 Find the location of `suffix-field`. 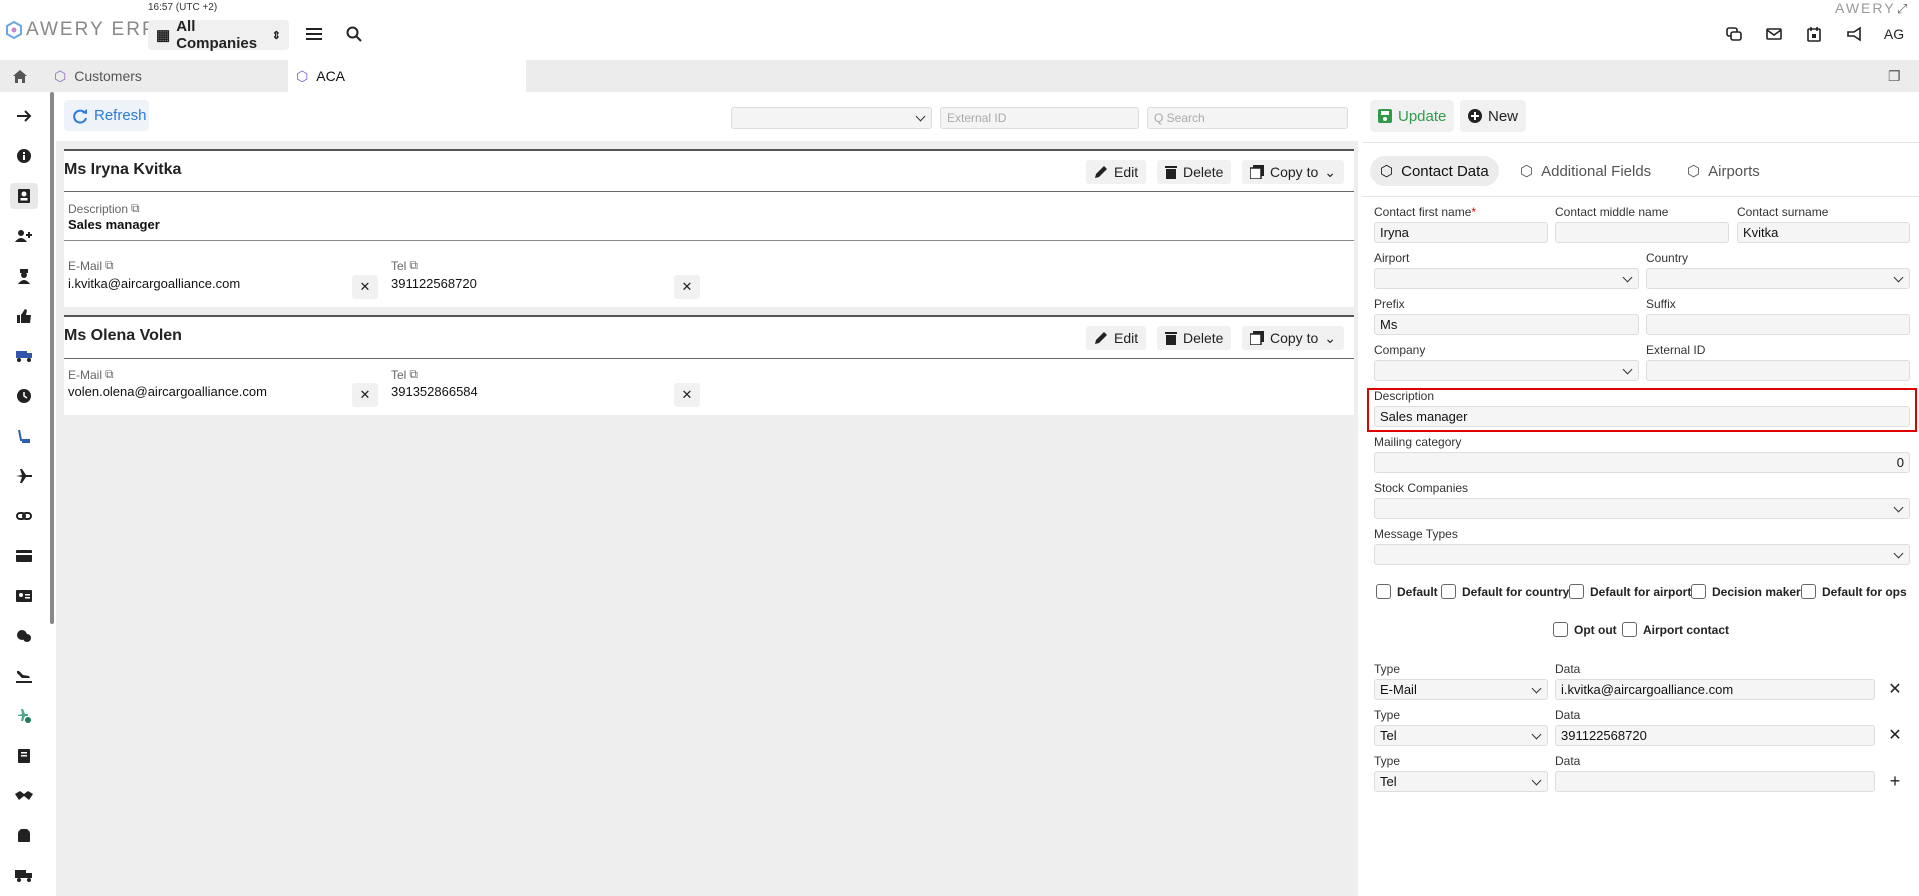

suffix-field is located at coordinates (1778, 324).